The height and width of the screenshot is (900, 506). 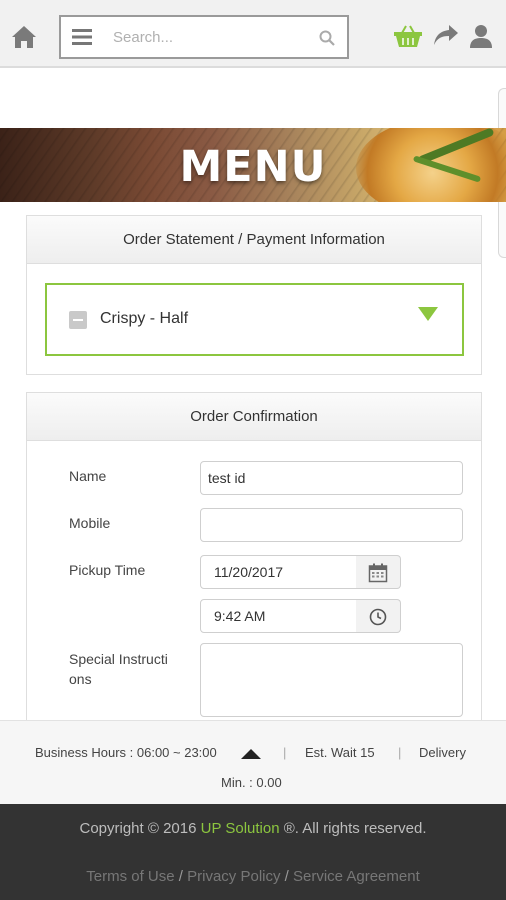 I want to click on search-box, so click(x=204, y=37).